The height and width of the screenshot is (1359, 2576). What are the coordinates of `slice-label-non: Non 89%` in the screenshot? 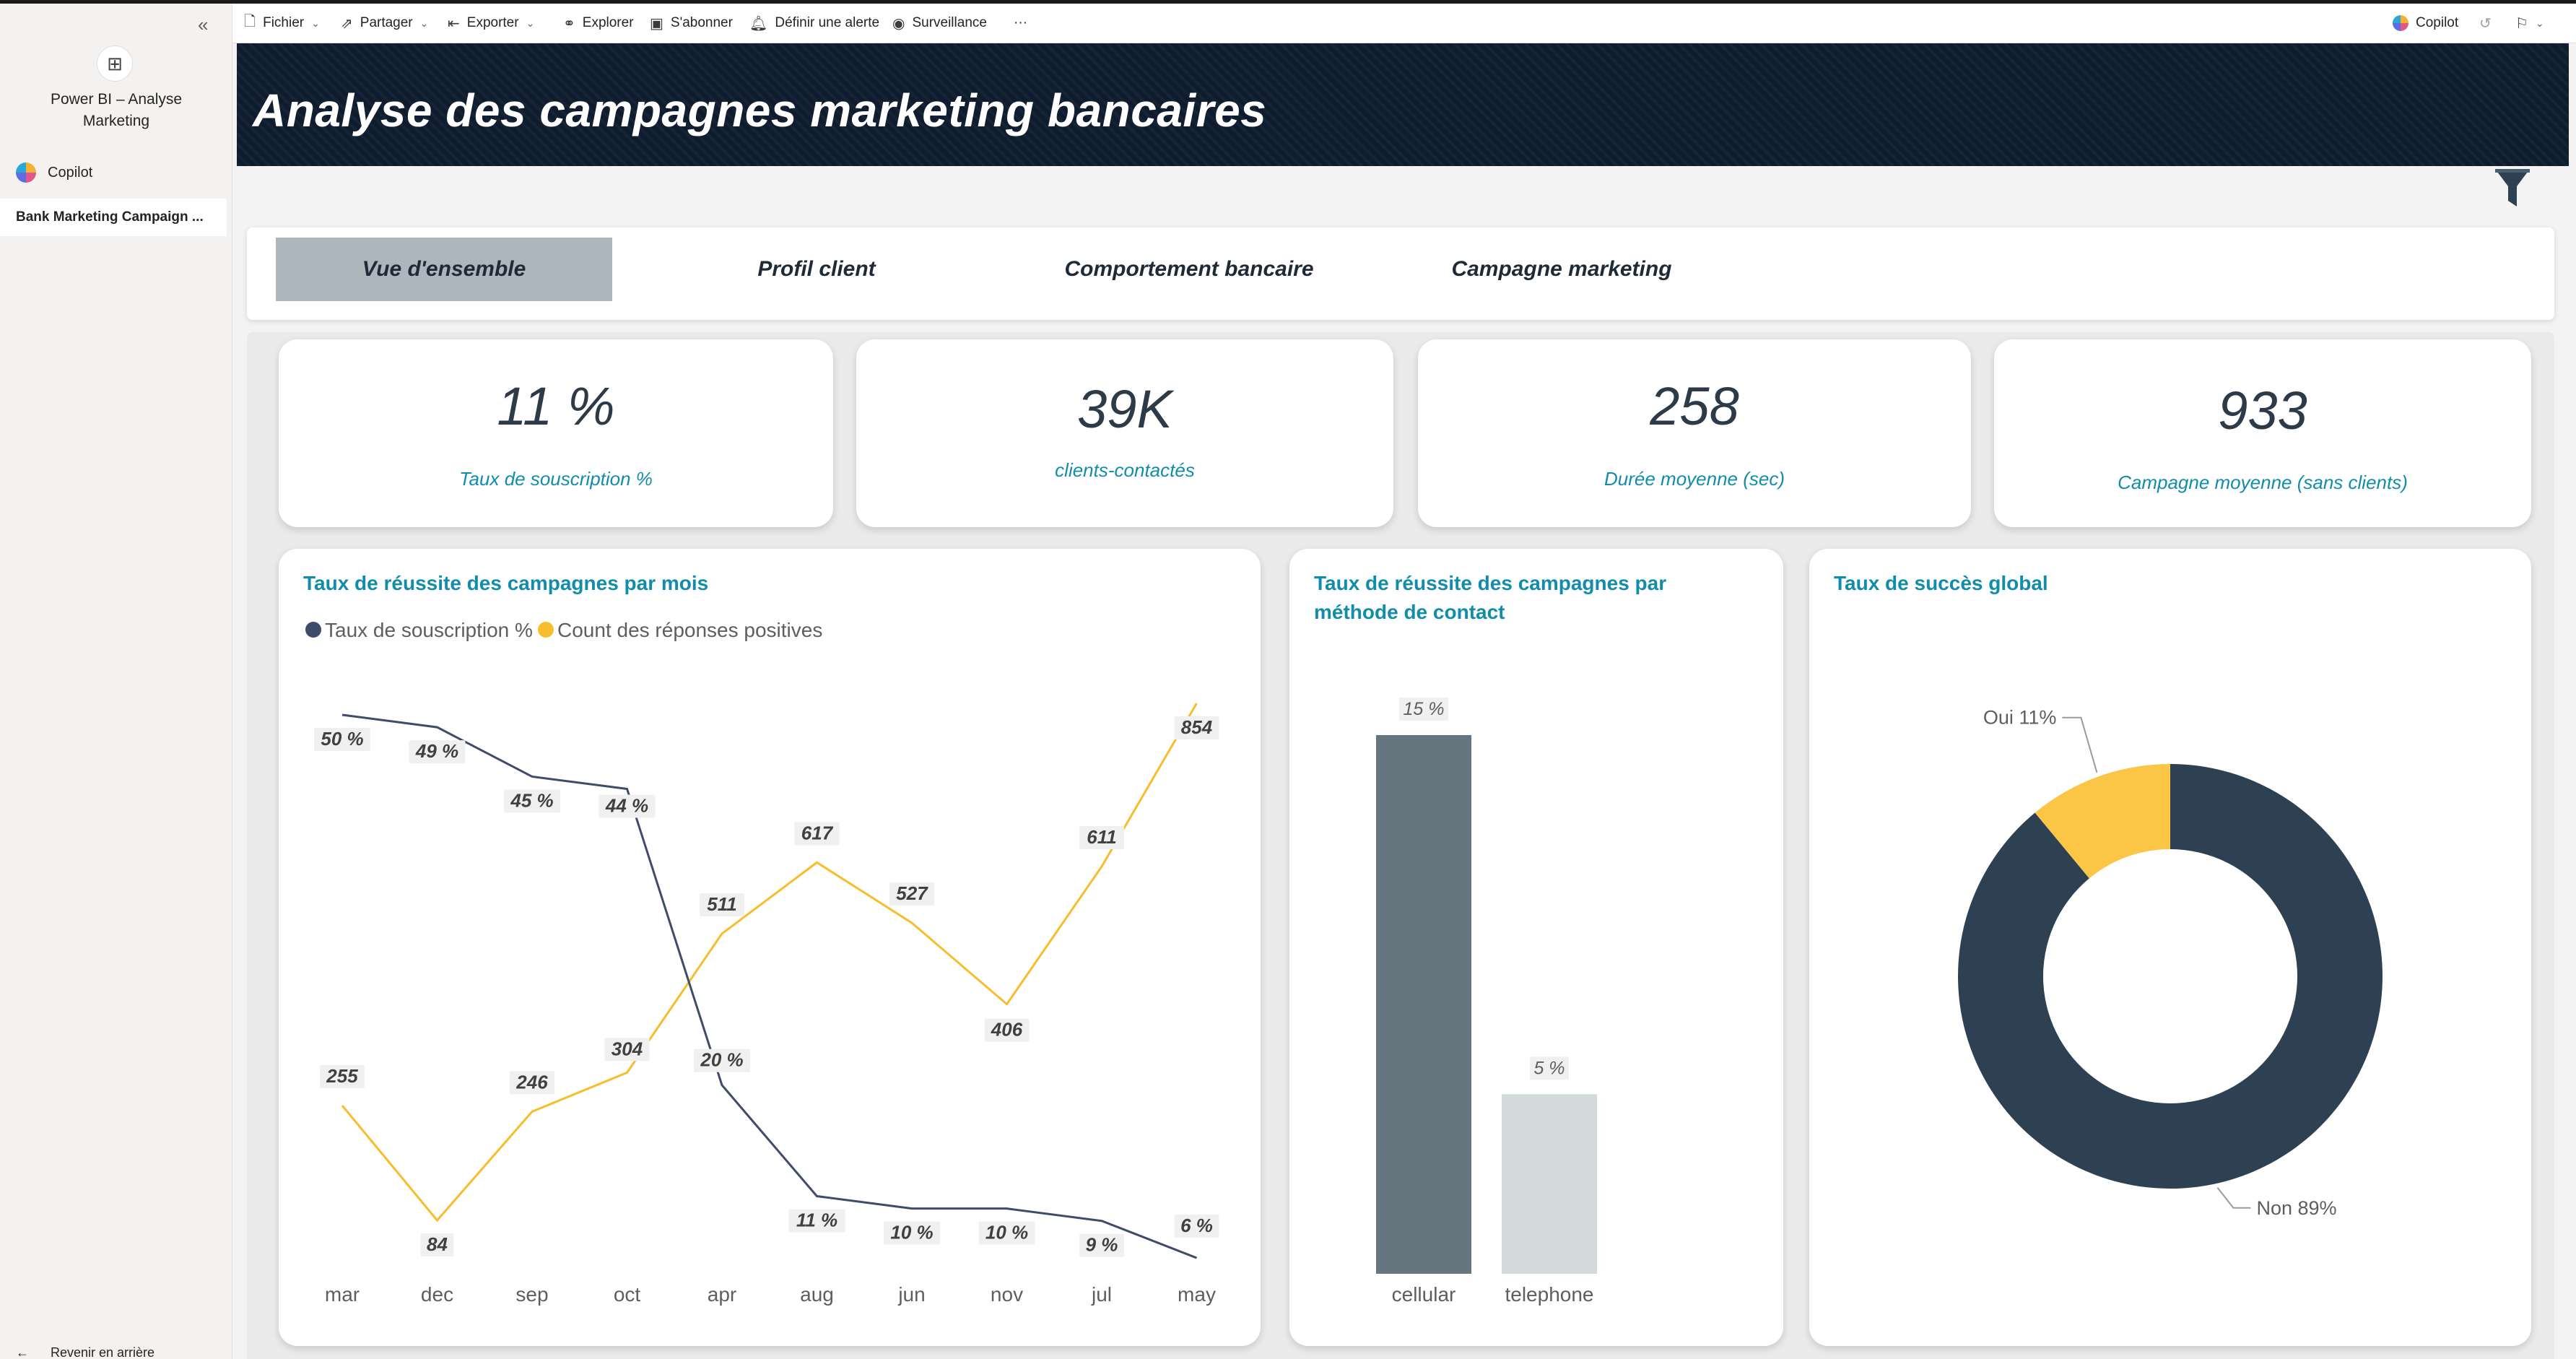 It's located at (2296, 1208).